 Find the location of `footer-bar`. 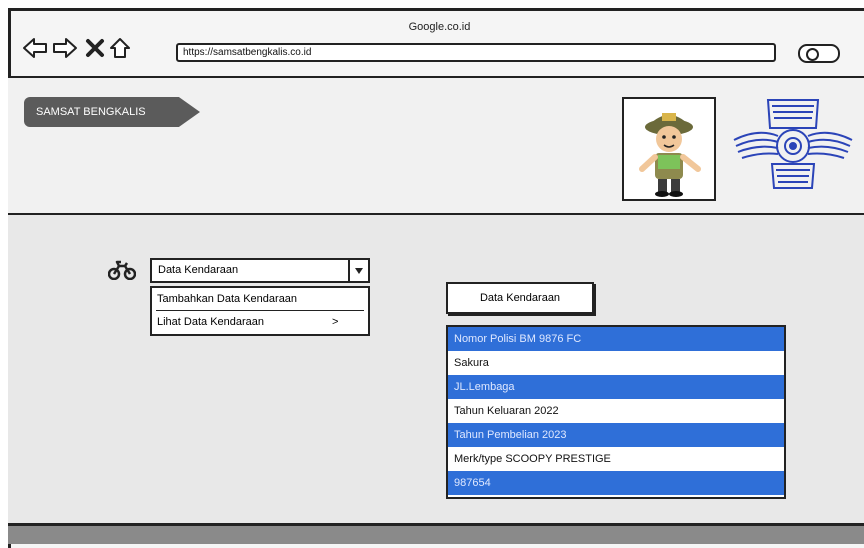

footer-bar is located at coordinates (436, 535).